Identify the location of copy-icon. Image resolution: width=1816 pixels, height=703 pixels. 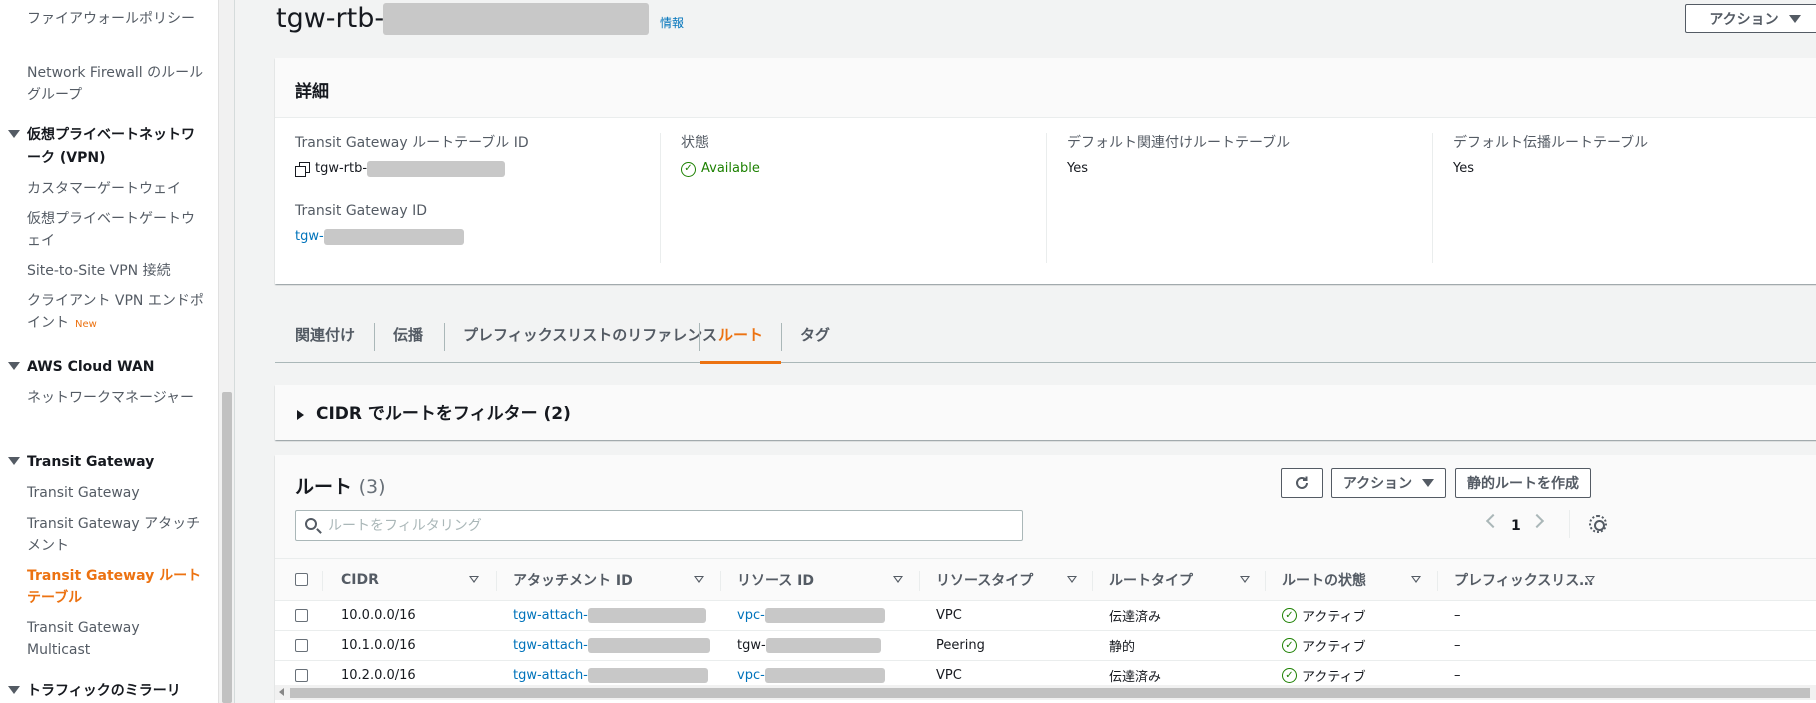
(302, 169).